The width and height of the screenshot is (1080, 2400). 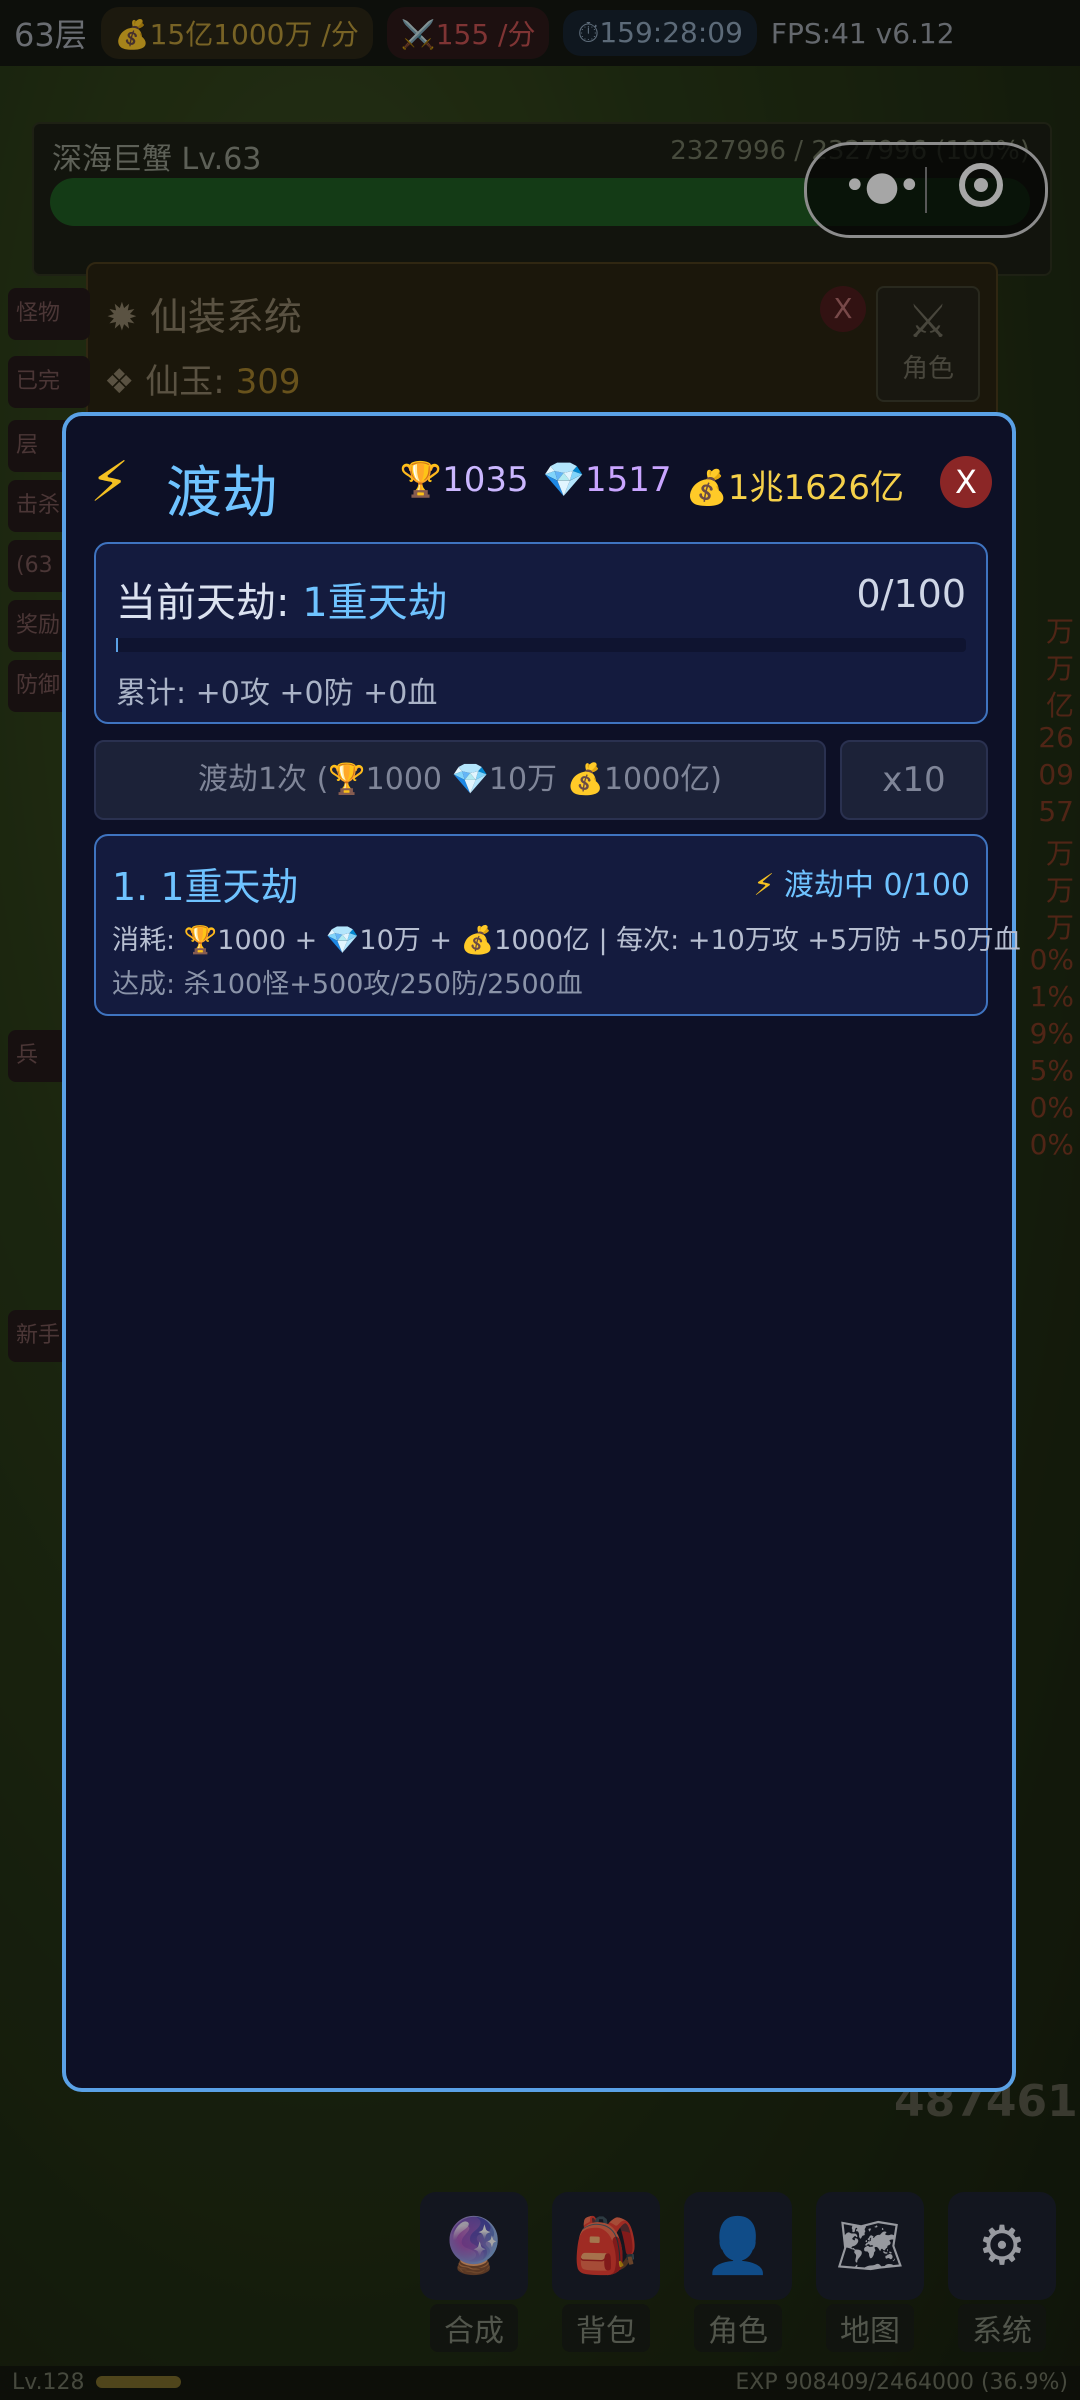 What do you see at coordinates (282, 603) in the screenshot?
I see `current-tribulation-label: 当前天劫: 1重天劫` at bounding box center [282, 603].